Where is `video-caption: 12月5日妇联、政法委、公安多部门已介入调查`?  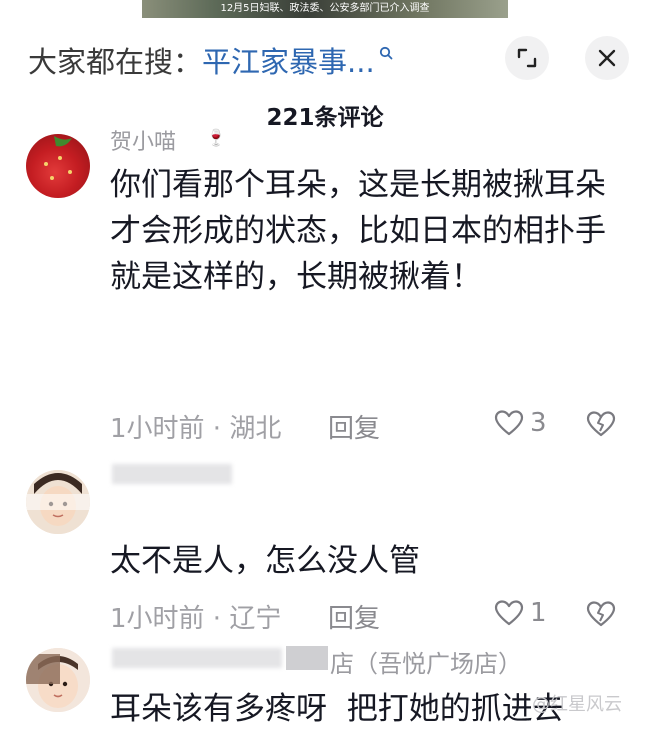 video-caption: 12月5日妇联、政法委、公安多部门已介入调查 is located at coordinates (325, 8).